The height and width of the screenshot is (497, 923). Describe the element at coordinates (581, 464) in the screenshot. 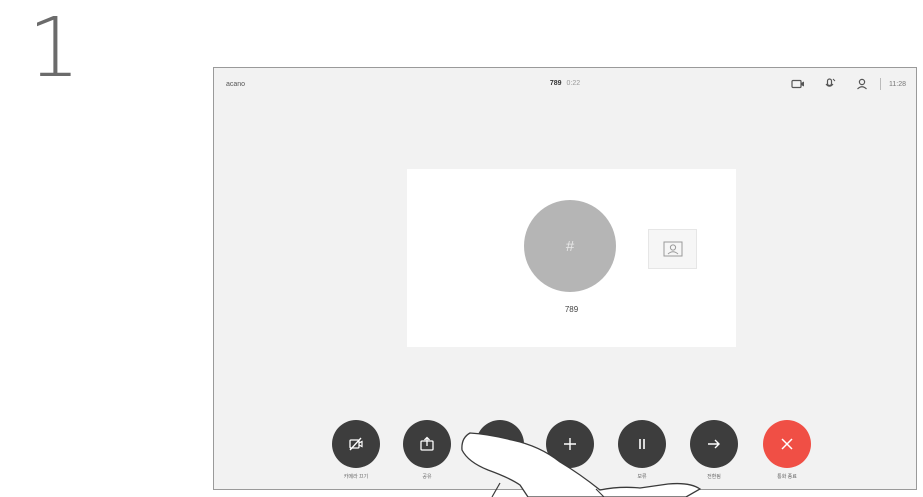

I see `pointing-hand-illustration` at that location.